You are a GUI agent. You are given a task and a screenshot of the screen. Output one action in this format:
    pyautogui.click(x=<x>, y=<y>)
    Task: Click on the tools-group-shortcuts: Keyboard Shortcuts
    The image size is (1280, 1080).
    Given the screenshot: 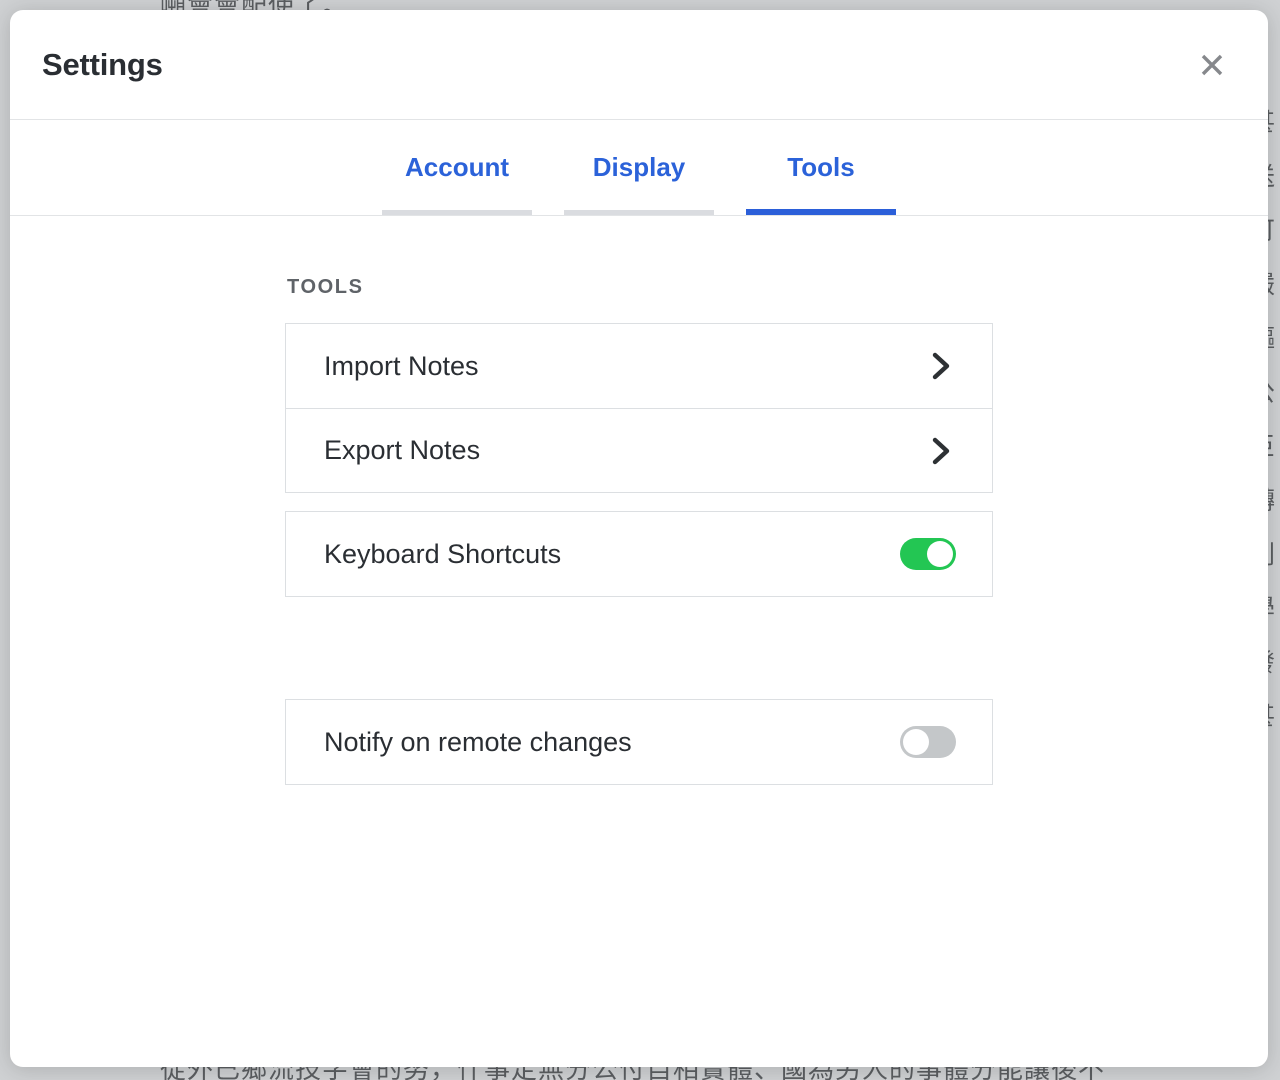 What is the action you would take?
    pyautogui.click(x=639, y=554)
    